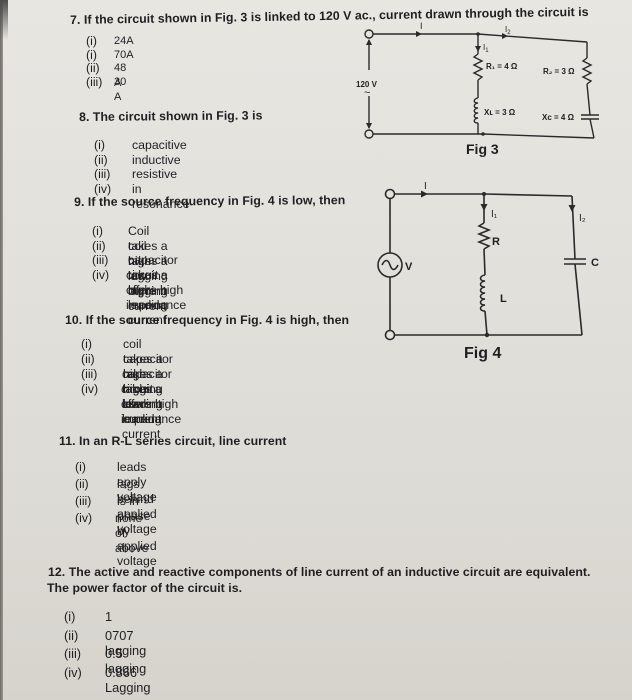 This screenshot has height=700, width=632. Describe the element at coordinates (484, 207) in the screenshot. I see `fig4-current-arrow-i1` at that location.